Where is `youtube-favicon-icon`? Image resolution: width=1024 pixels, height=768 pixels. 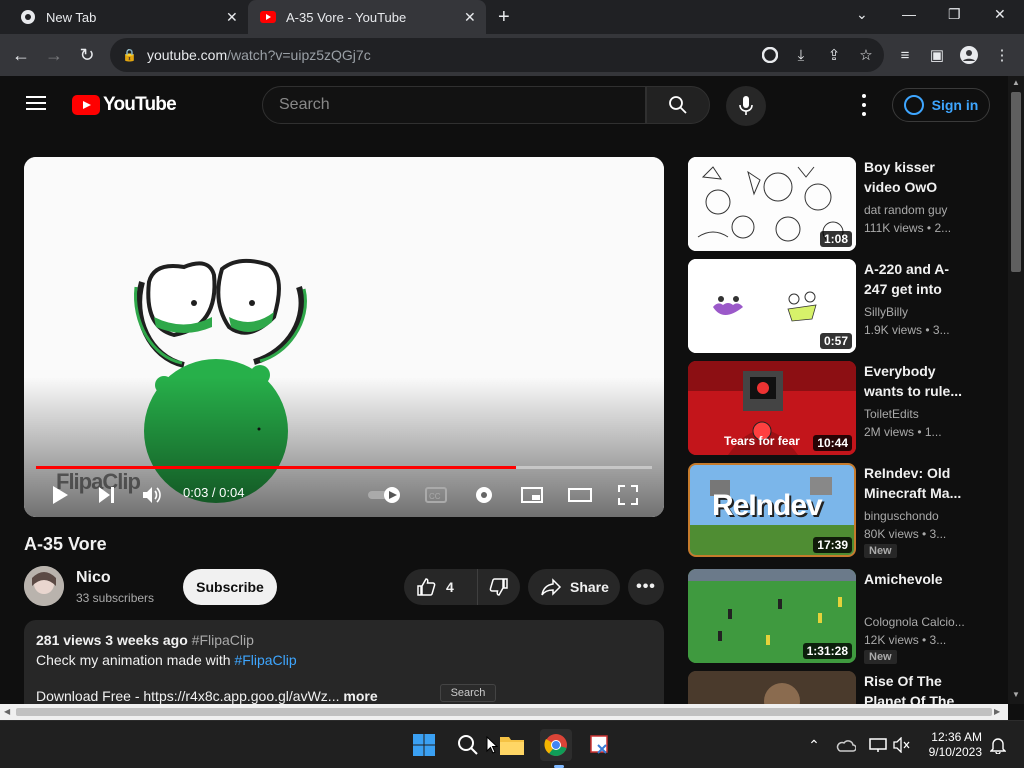 youtube-favicon-icon is located at coordinates (268, 17).